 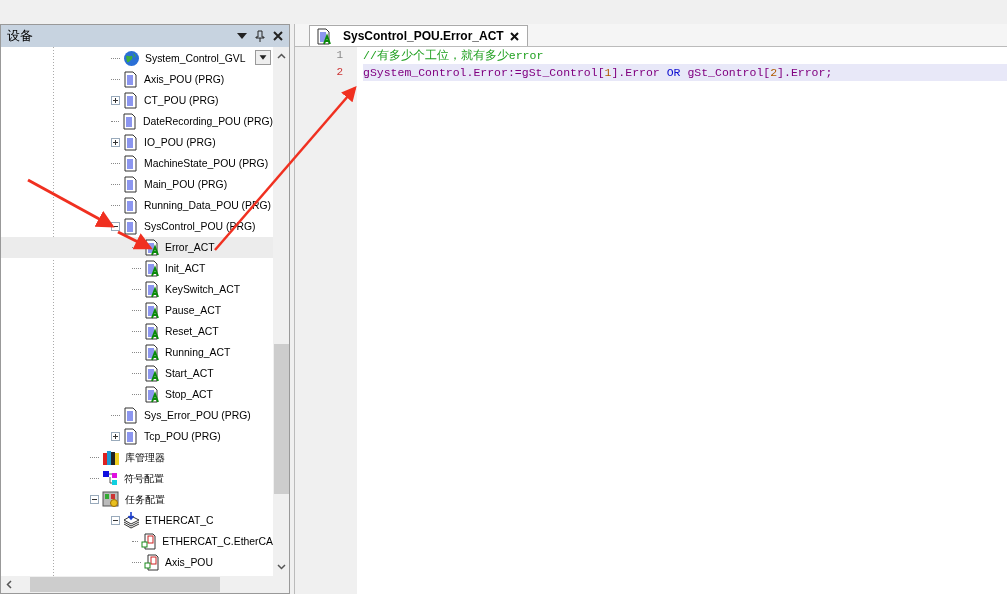 I want to click on tree-item: IO_POU (PRG), so click(x=137, y=142).